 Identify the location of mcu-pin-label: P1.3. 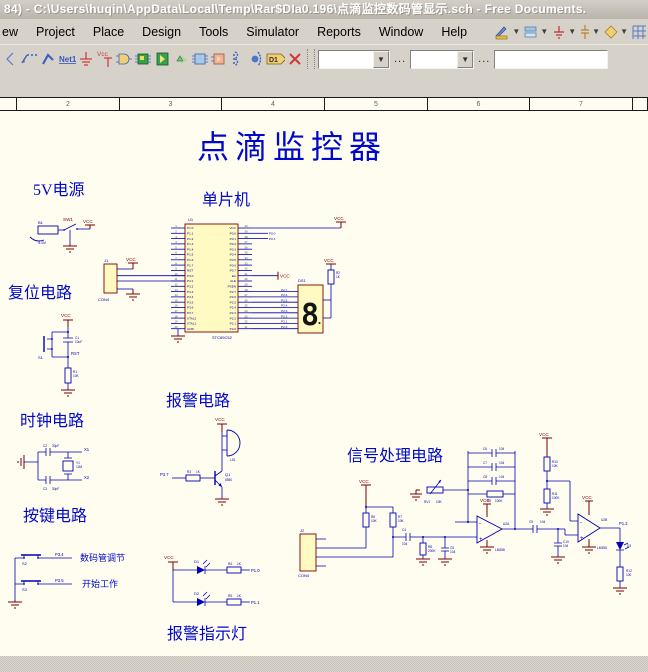
(190, 244).